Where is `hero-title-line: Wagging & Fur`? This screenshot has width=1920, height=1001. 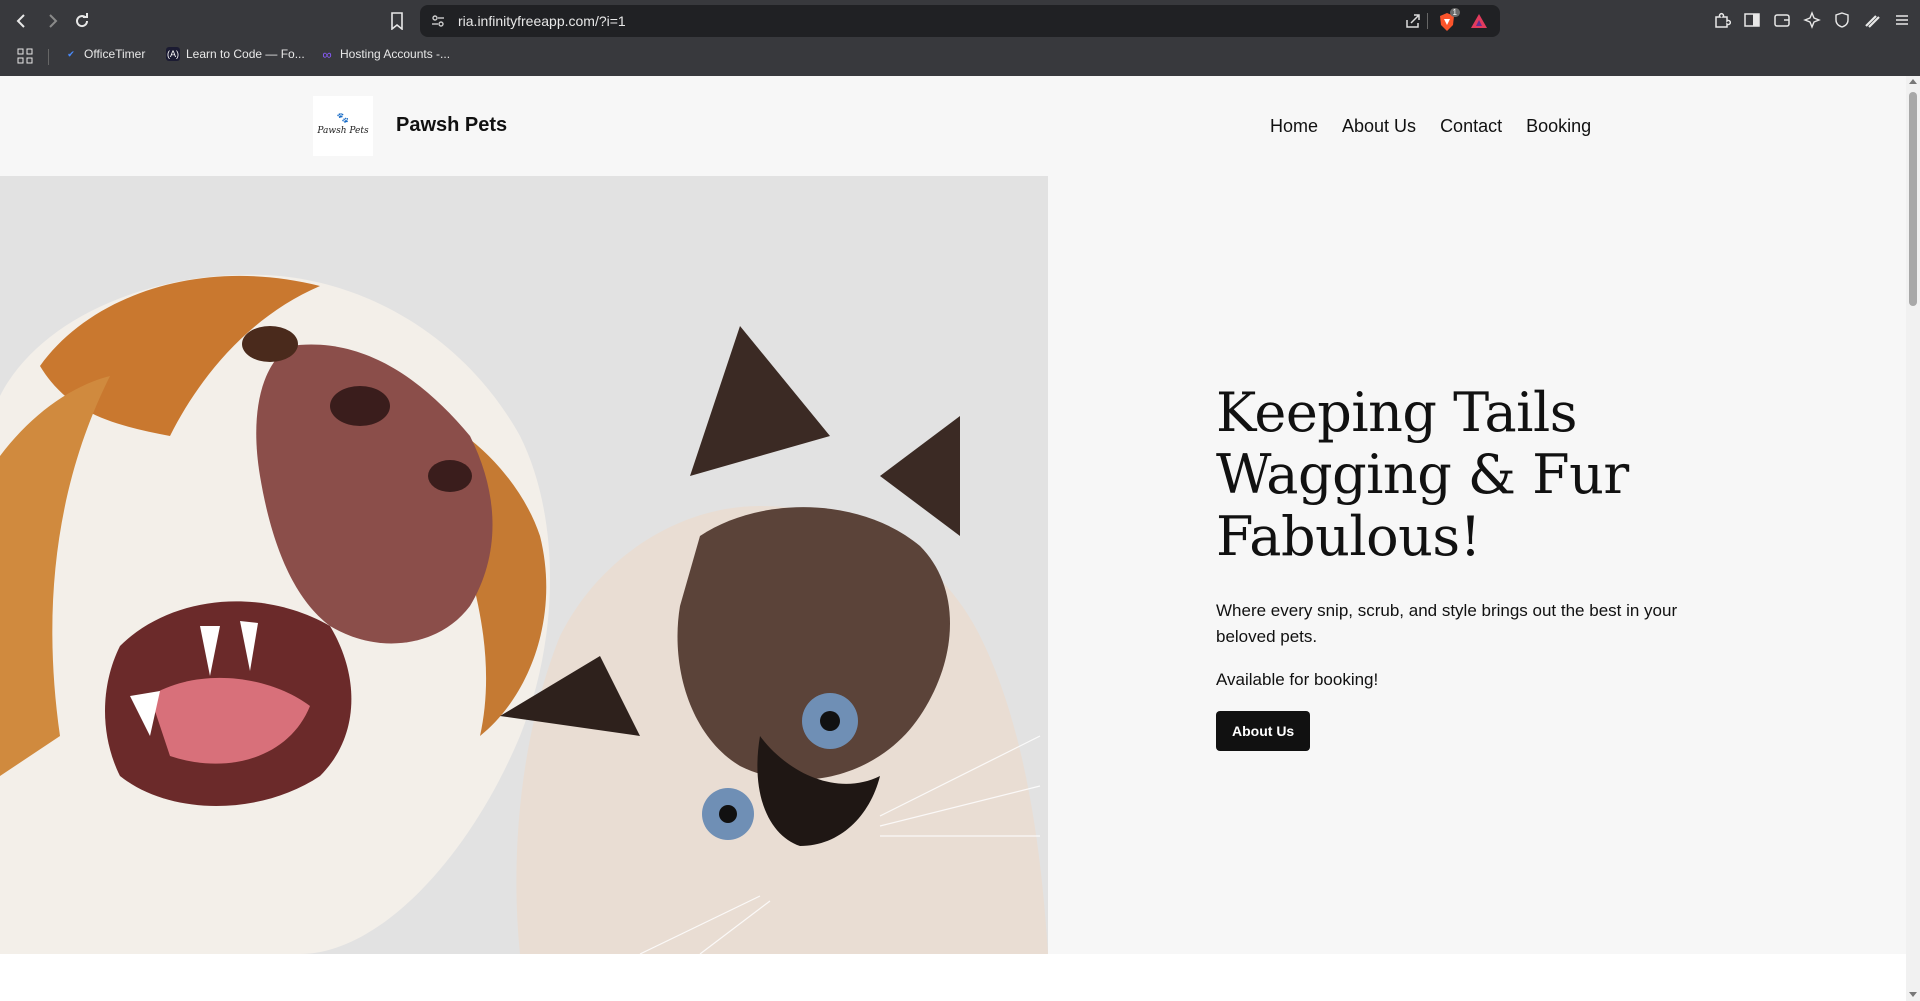
hero-title-line: Wagging & Fur is located at coordinates (1422, 474).